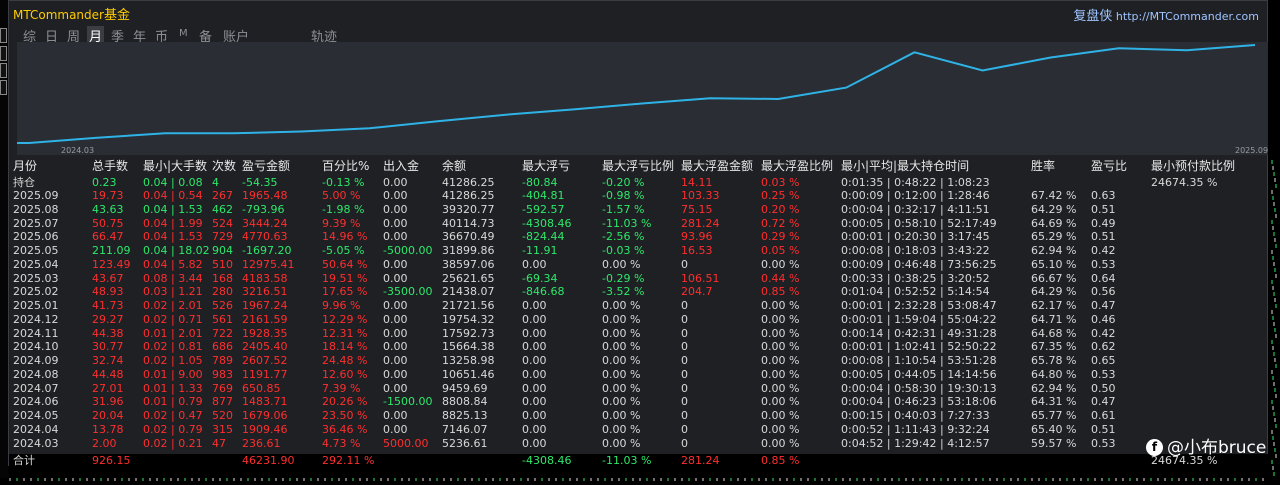 This screenshot has width=1280, height=485. What do you see at coordinates (468, 374) in the screenshot?
I see `cell-balance: 10651.46` at bounding box center [468, 374].